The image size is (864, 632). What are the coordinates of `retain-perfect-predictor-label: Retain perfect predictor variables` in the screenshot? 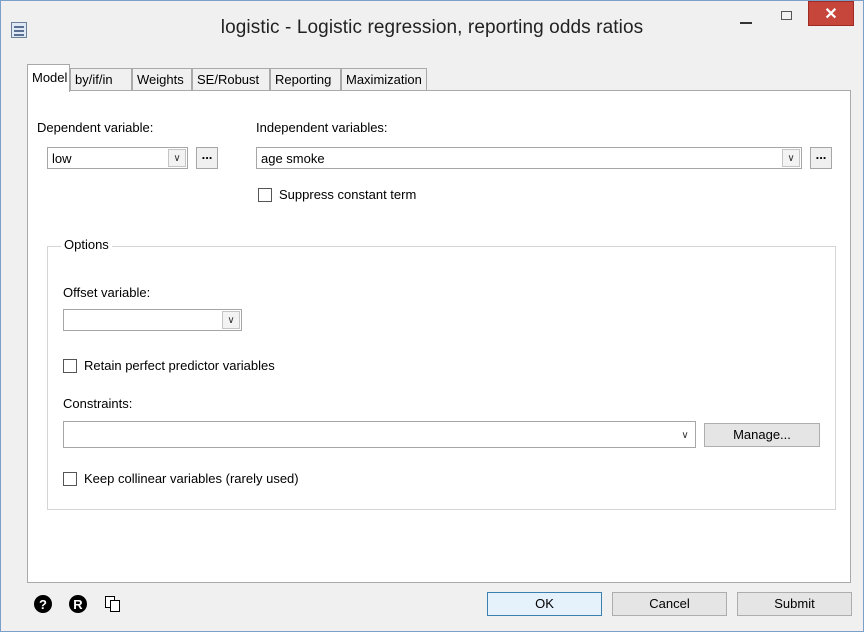 It's located at (179, 365).